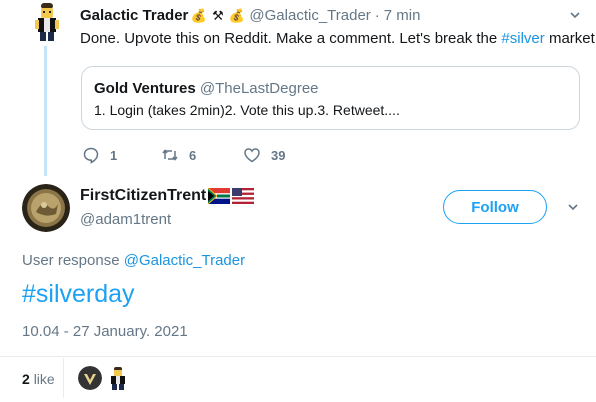 This screenshot has width=596, height=402. What do you see at coordinates (46, 208) in the screenshot?
I see `first-citizen-trent-avatar` at bounding box center [46, 208].